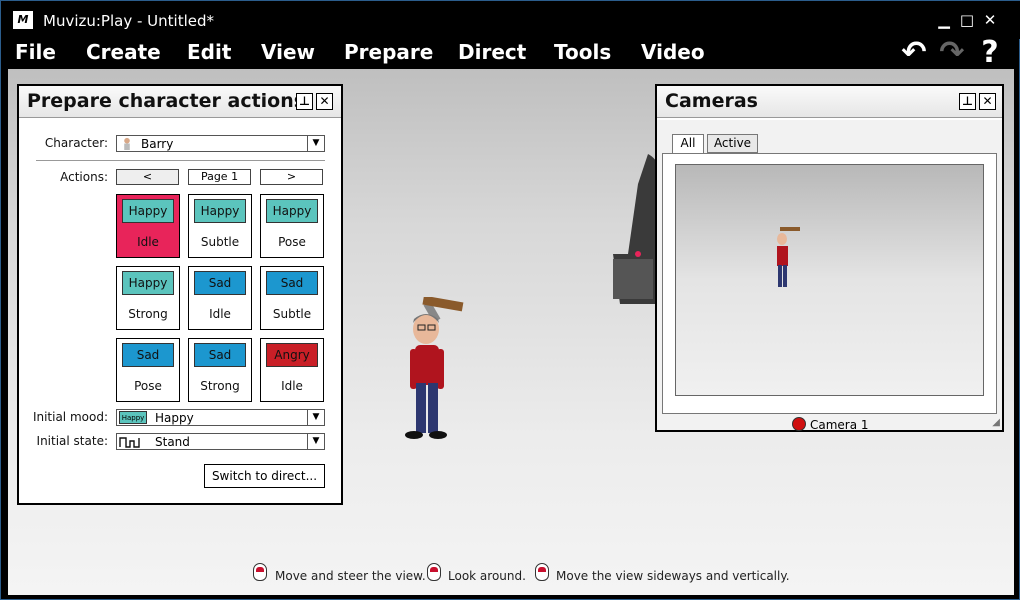 The height and width of the screenshot is (600, 1020). What do you see at coordinates (711, 101) in the screenshot?
I see `panel-title: Cameras` at bounding box center [711, 101].